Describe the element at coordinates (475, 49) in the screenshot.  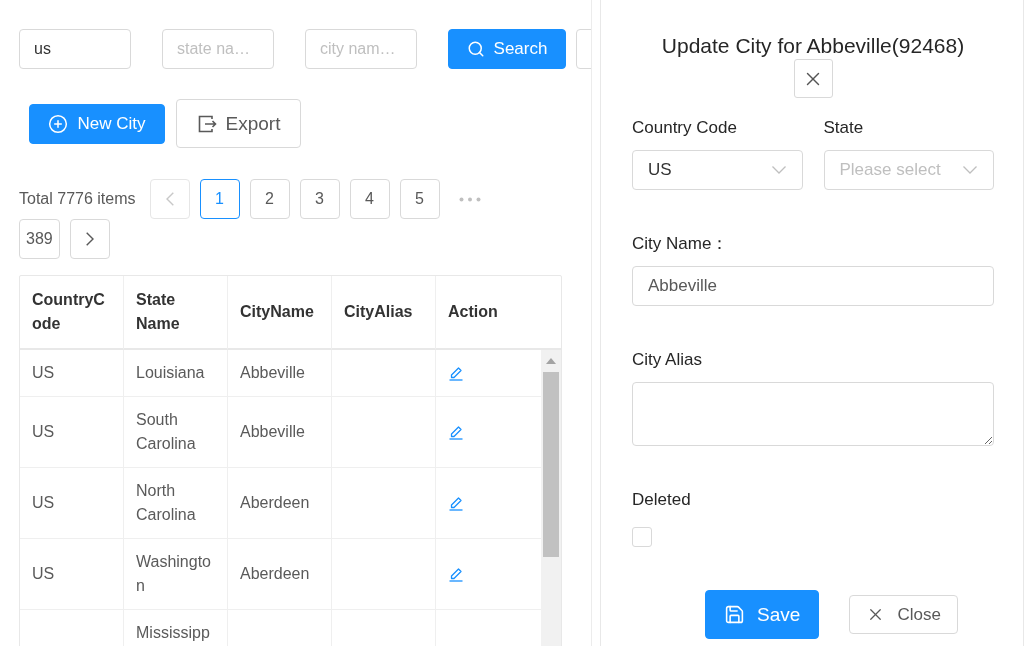
I see `search-icon` at that location.